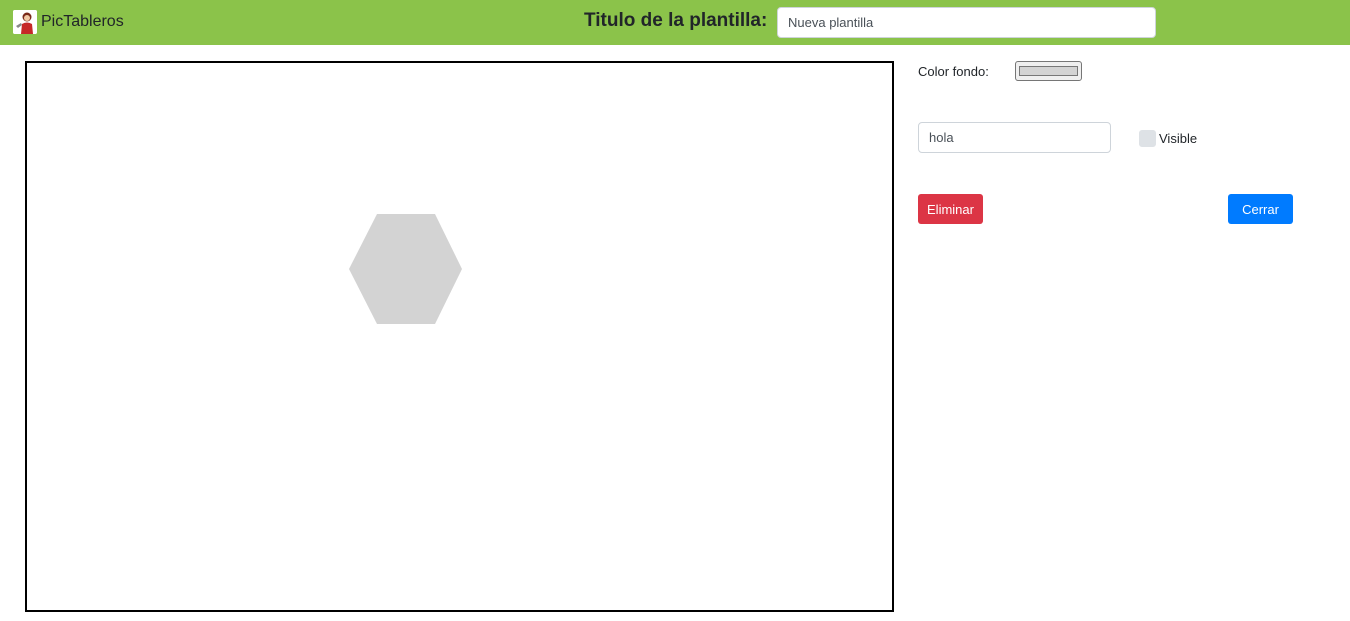 This screenshot has height=621, width=1350. Describe the element at coordinates (1014, 137) in the screenshot. I see `shape-text-input` at that location.